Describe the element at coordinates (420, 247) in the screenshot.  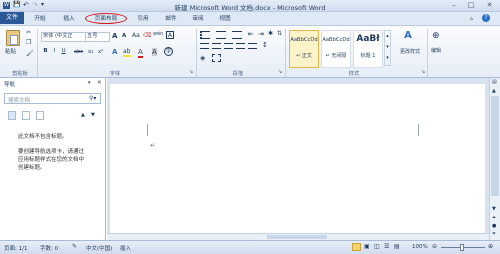
I see `status-zoom: 100%` at that location.